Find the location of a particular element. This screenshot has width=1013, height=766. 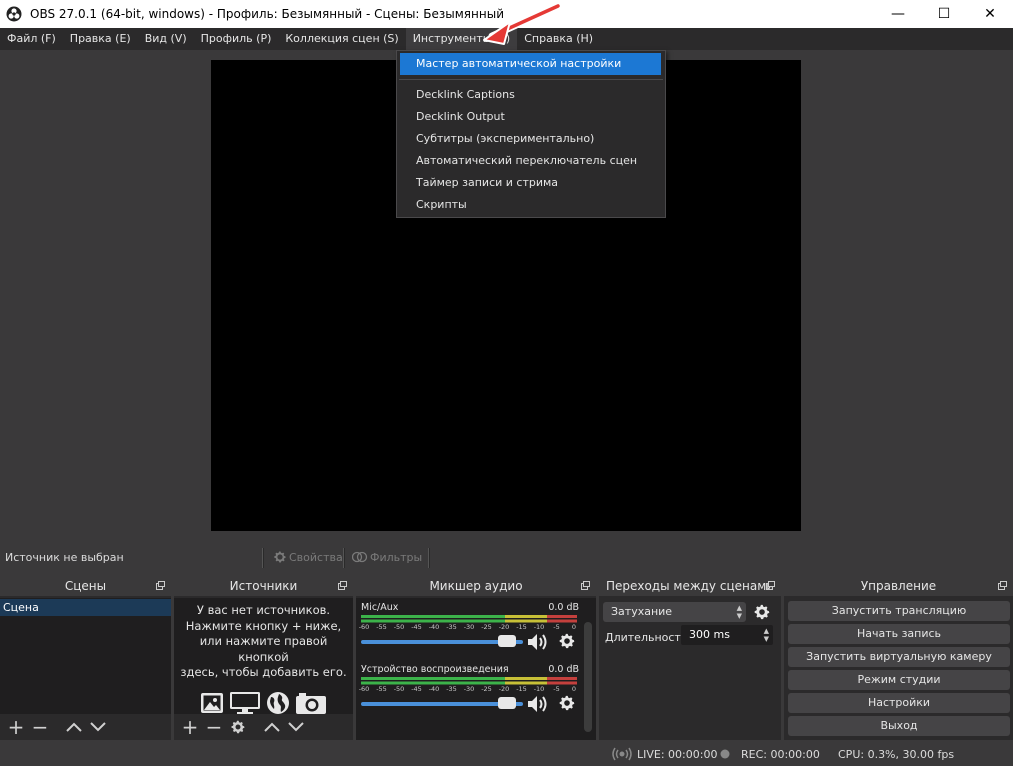

annotation-arrow-icon is located at coordinates (522, 23).